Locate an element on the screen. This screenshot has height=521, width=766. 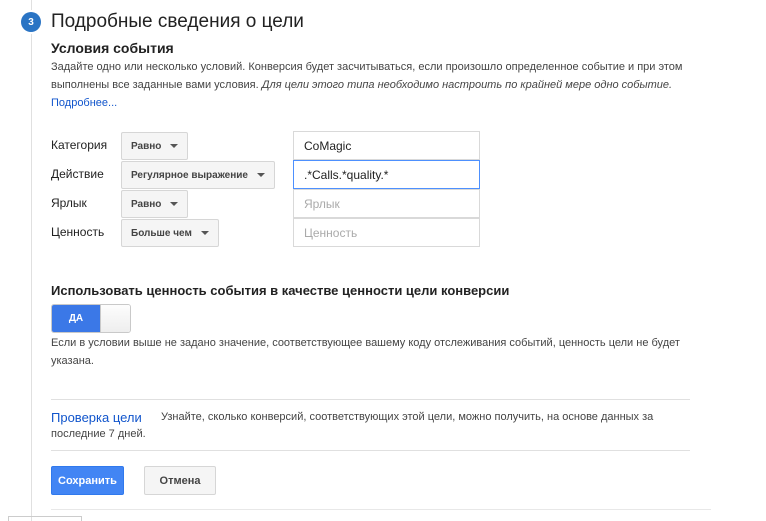
partial-bottom-element is located at coordinates (45, 518).